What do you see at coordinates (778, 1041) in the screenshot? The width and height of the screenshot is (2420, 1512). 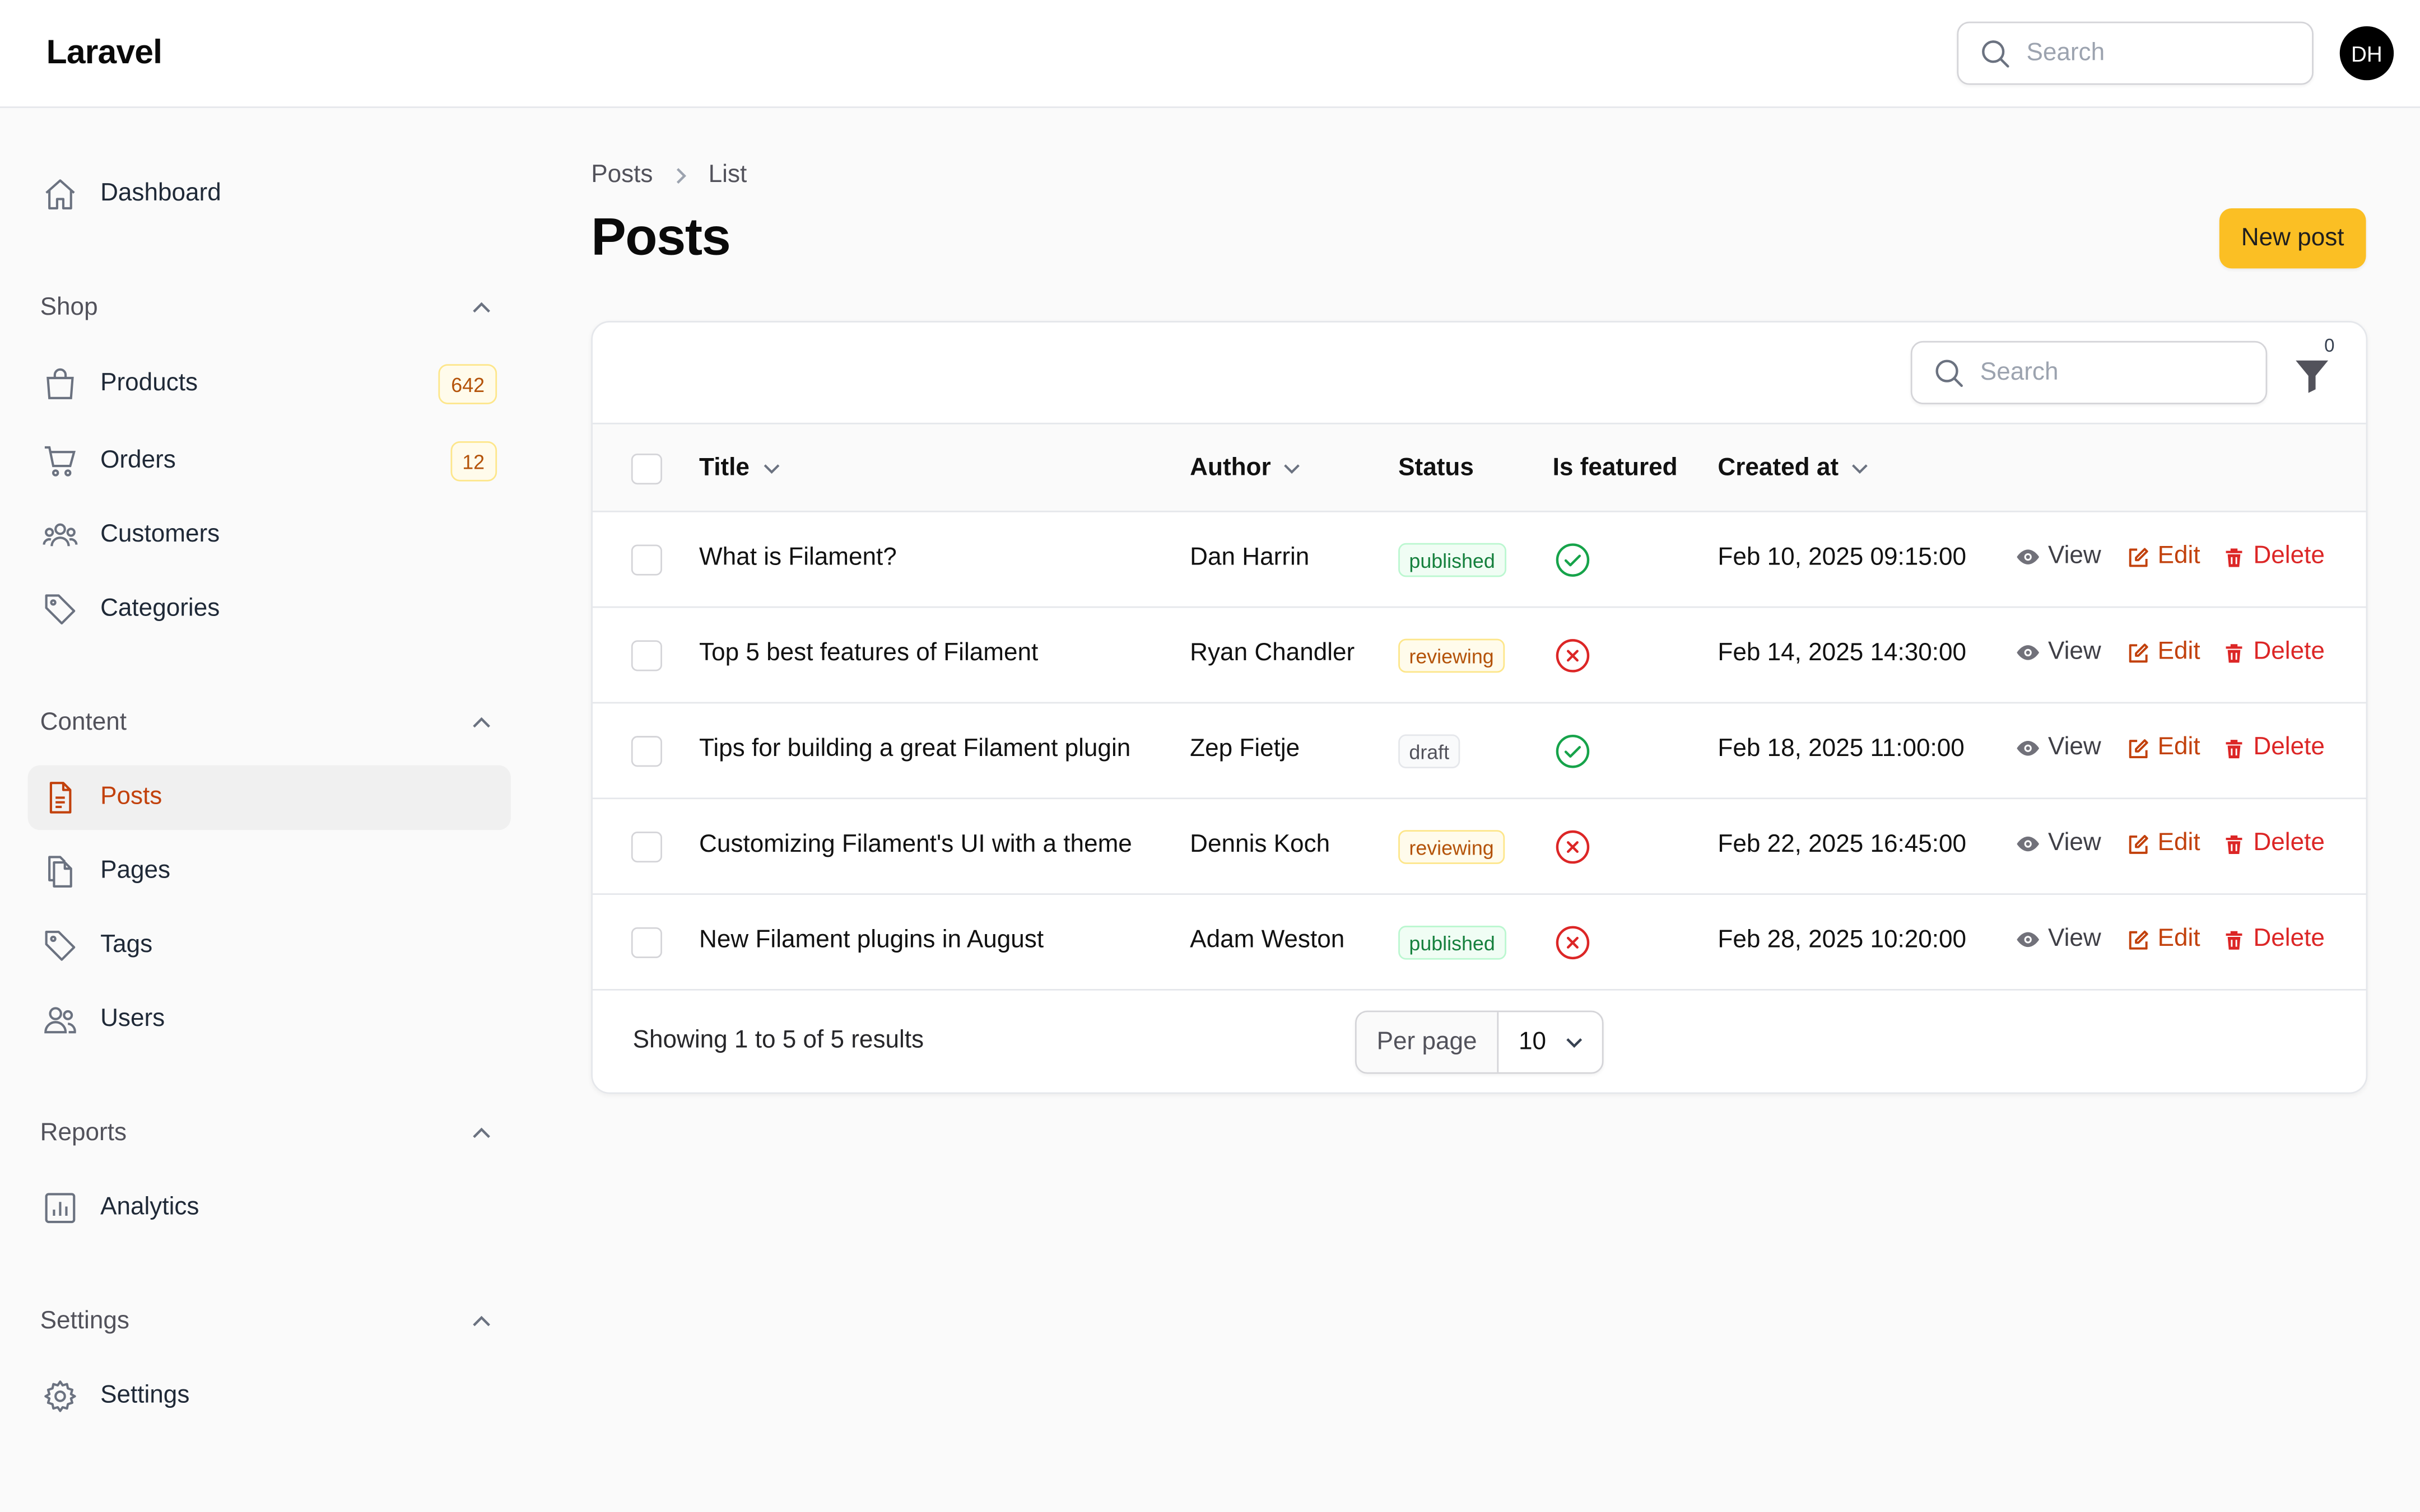 I see `pagination-summary: Showing 1 to 5 of 5 results` at bounding box center [778, 1041].